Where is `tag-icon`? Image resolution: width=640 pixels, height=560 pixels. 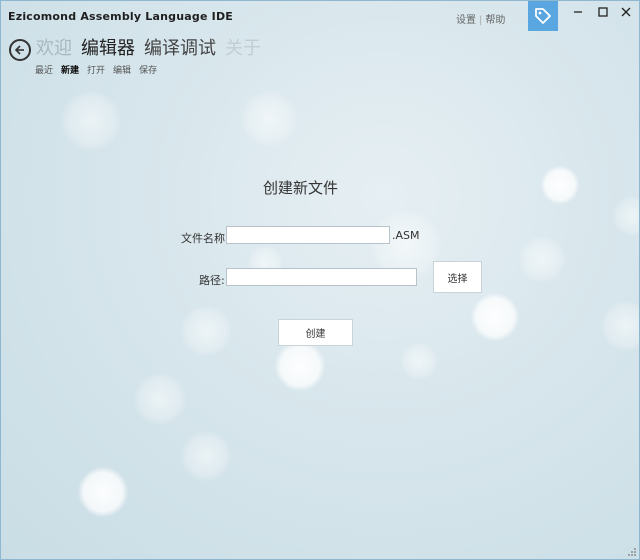 tag-icon is located at coordinates (543, 16).